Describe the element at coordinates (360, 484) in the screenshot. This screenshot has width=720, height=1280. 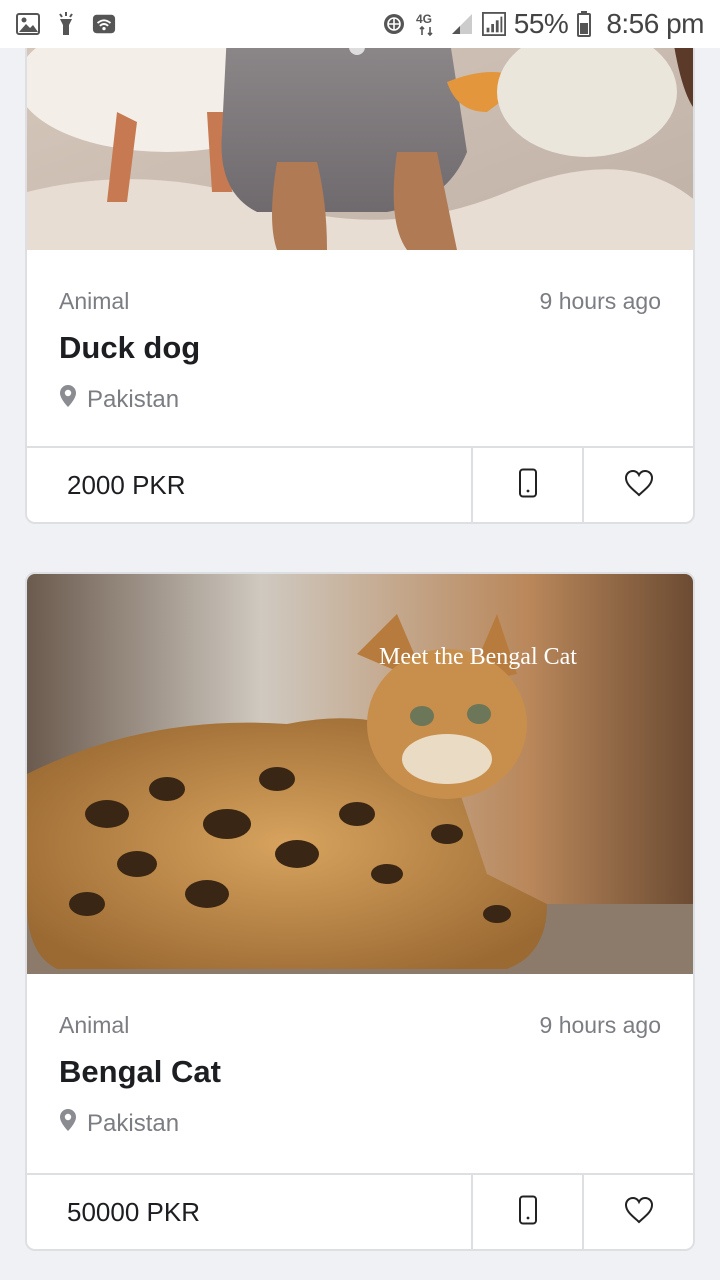
I see `listing-footer: 2000 PKR` at that location.